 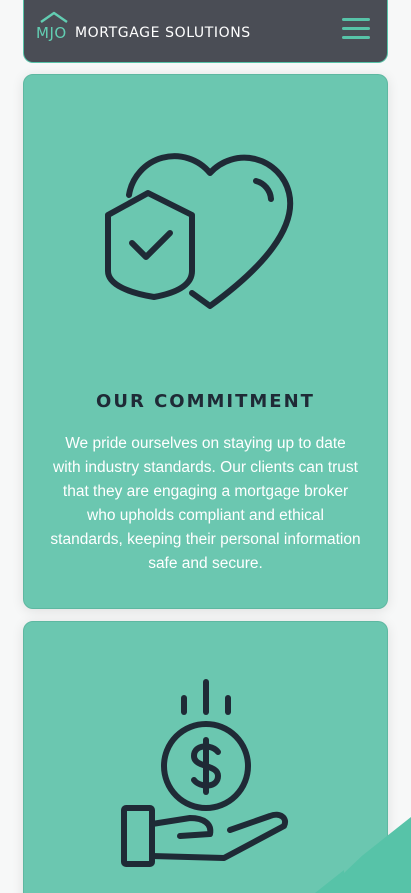 What do you see at coordinates (163, 33) in the screenshot?
I see `logo-name: MORTGAGE SOLUTIONS` at bounding box center [163, 33].